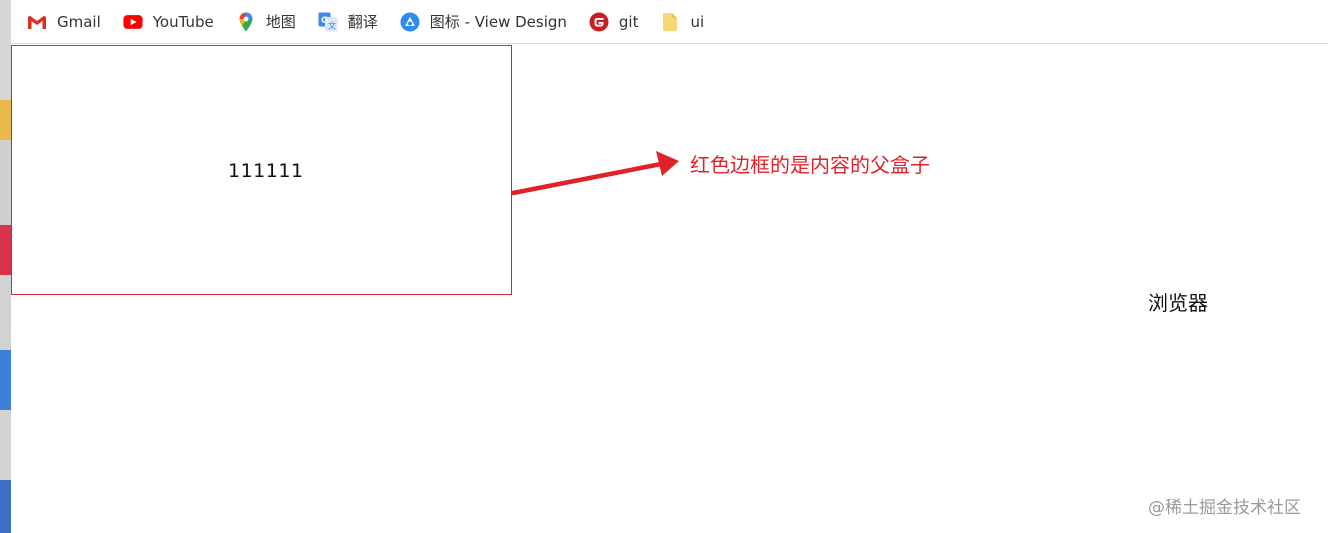  Describe the element at coordinates (332, 25) in the screenshot. I see `svg-text: 文` at that location.